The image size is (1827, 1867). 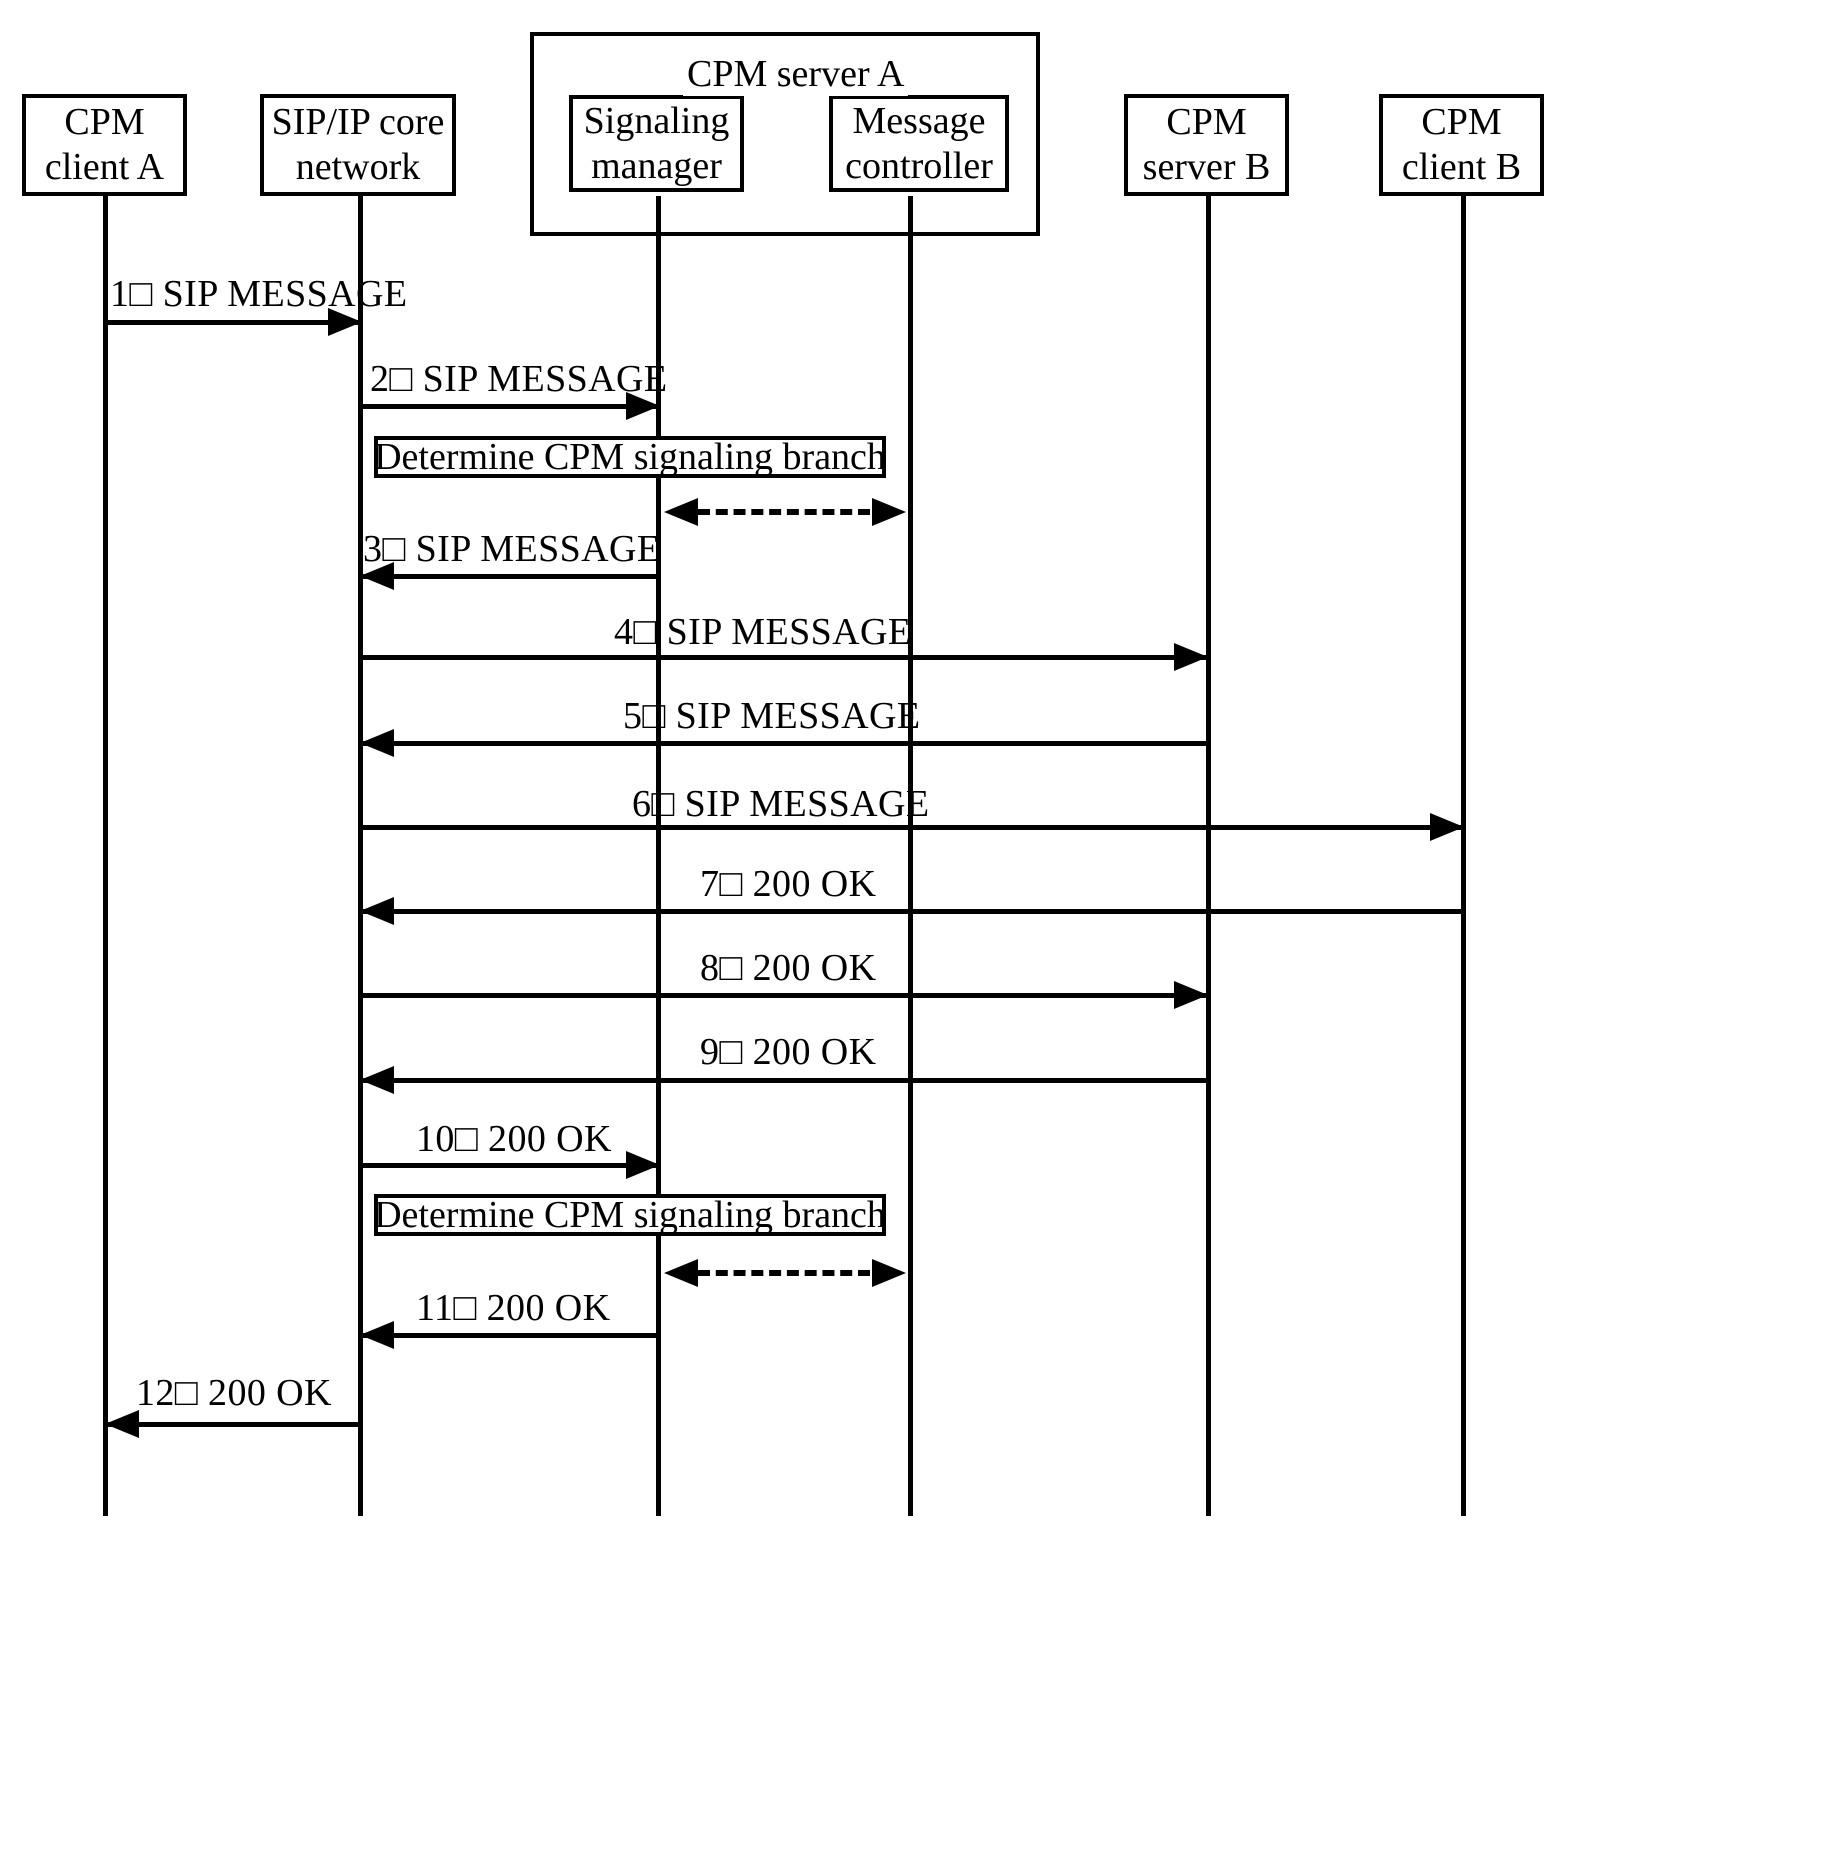 What do you see at coordinates (681, 1273) in the screenshot?
I see `internal-dashed-2-arrowhead-left` at bounding box center [681, 1273].